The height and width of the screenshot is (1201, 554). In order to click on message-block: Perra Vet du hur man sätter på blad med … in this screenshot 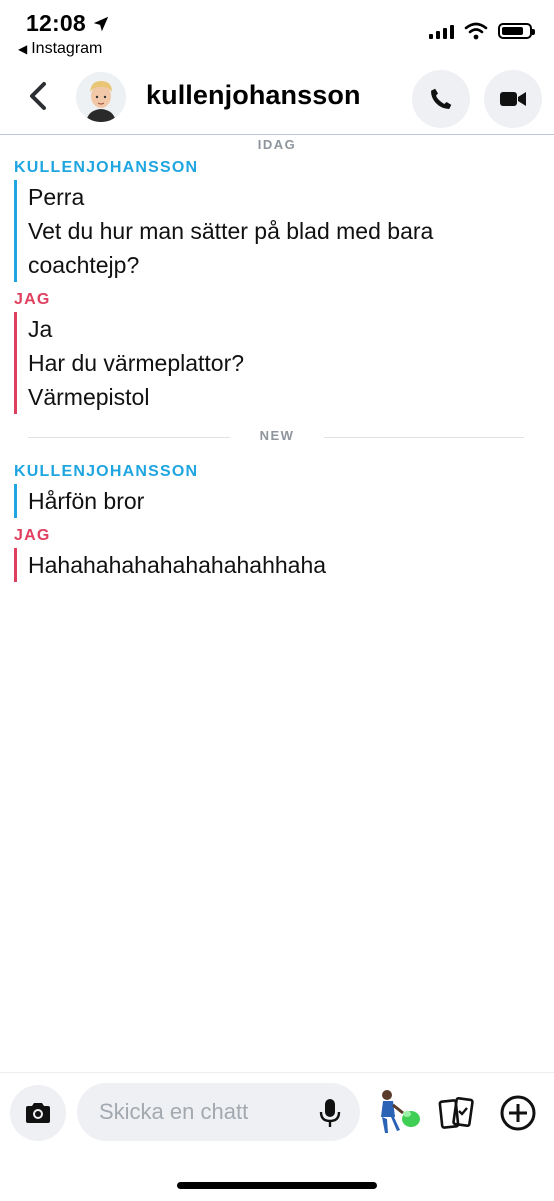, I will do `click(284, 231)`.